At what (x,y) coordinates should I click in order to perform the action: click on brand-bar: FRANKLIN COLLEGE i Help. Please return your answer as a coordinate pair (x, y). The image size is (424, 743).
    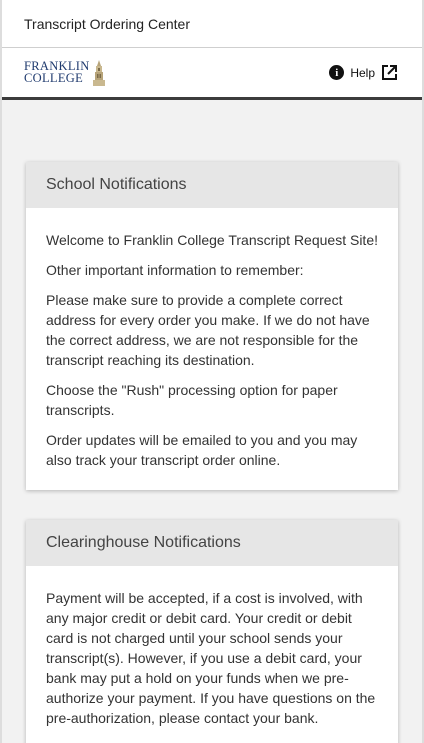
    Looking at the image, I should click on (212, 74).